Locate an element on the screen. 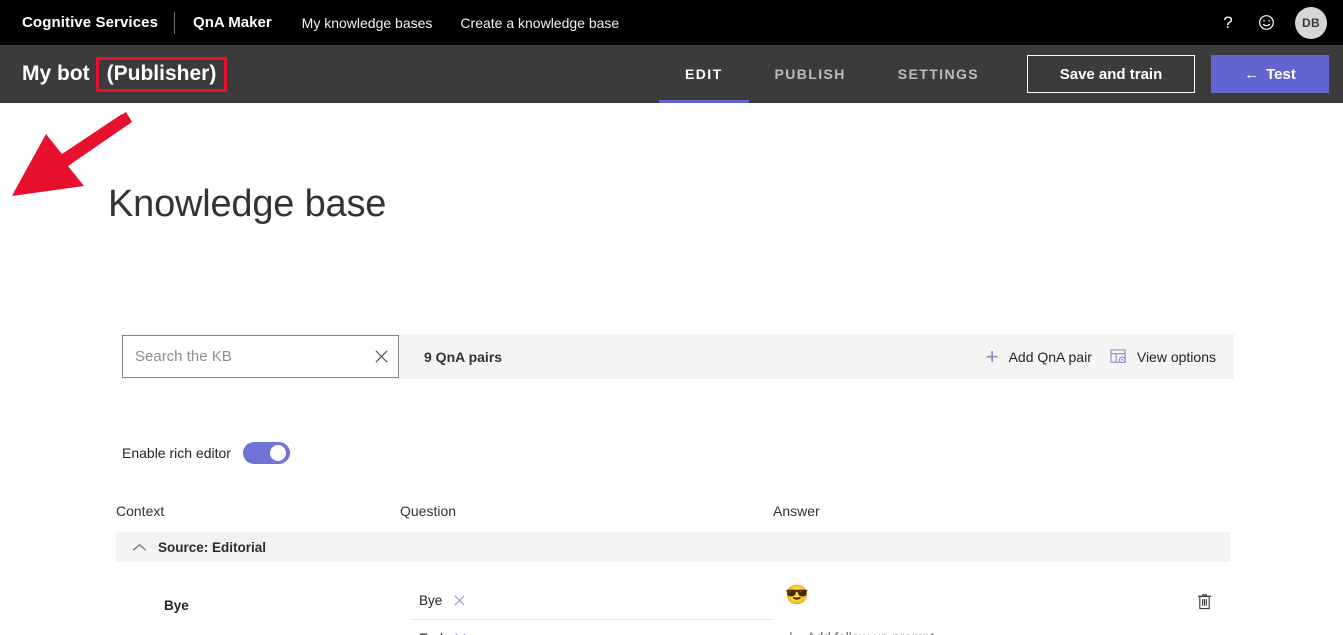  back-arrow-icon: ← is located at coordinates (1252, 74).